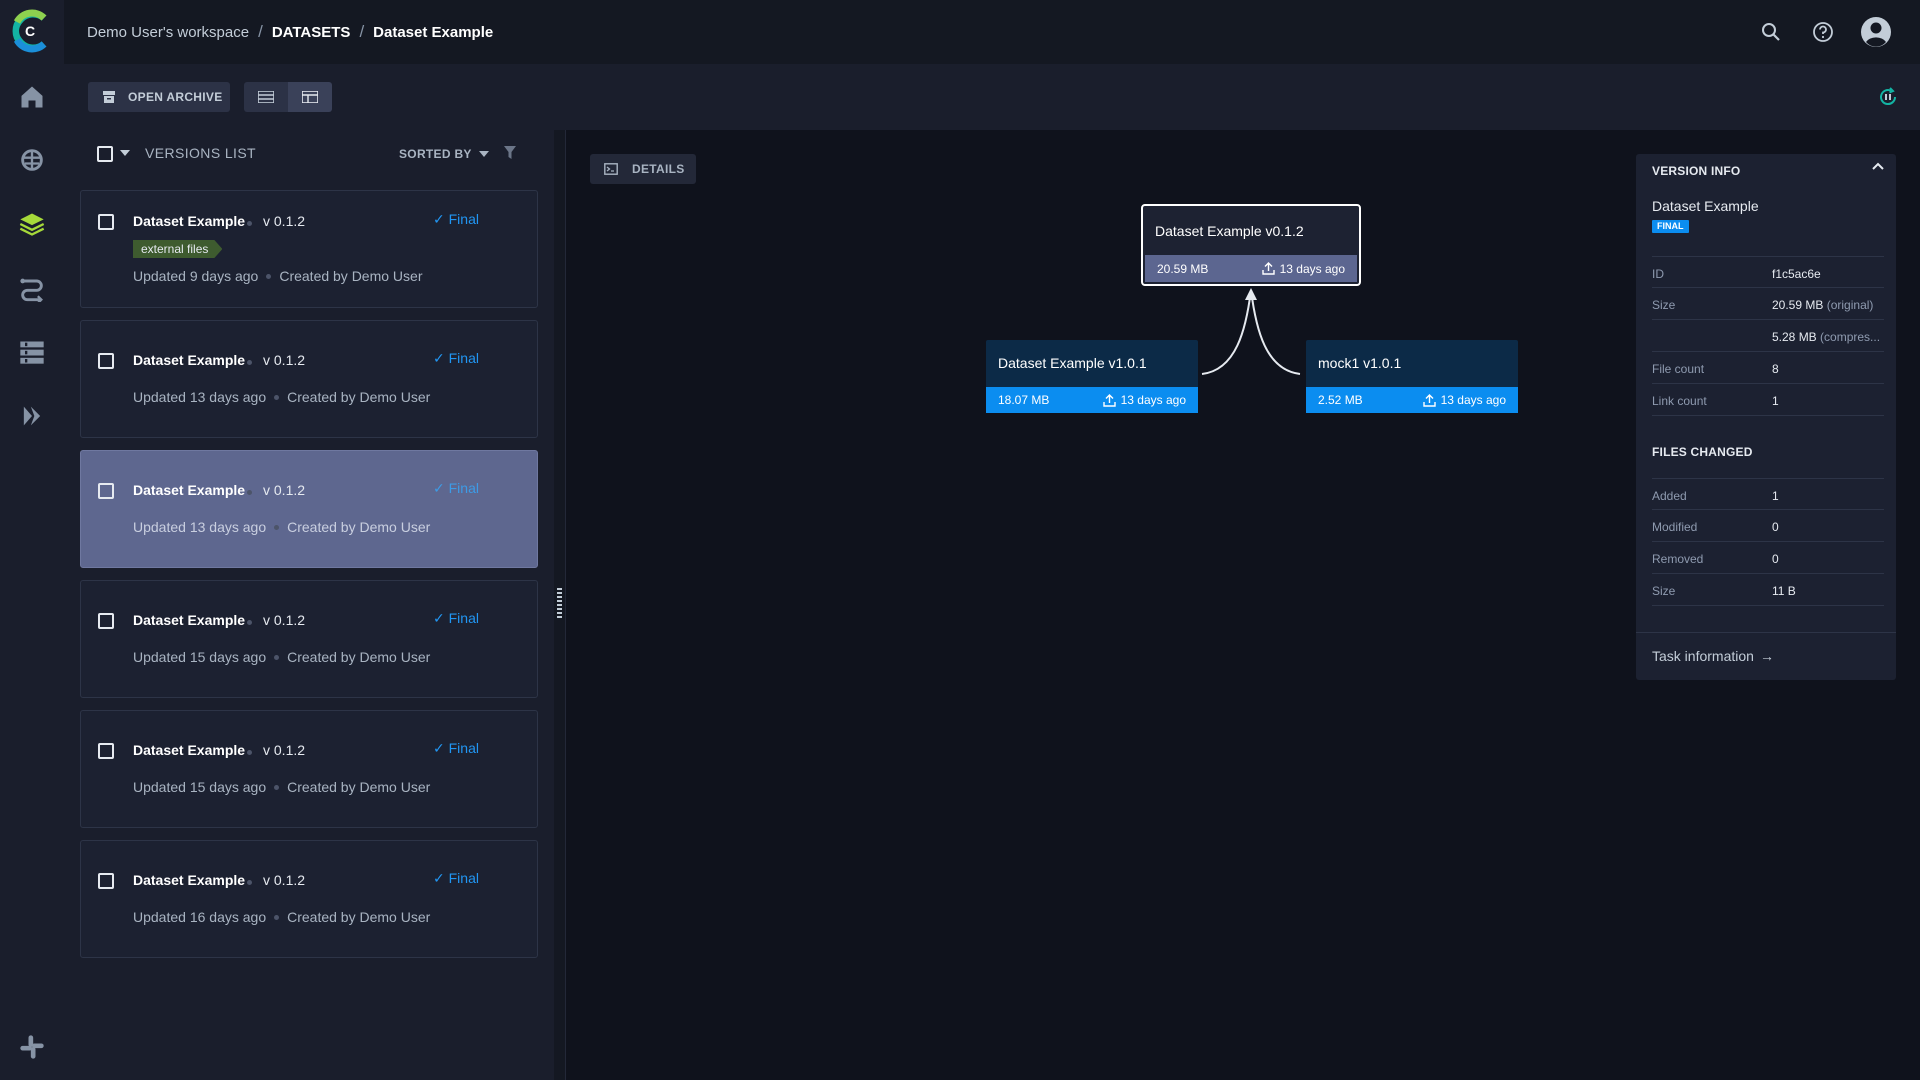 This screenshot has width=1920, height=1080. I want to click on versions-list-title: VERSIONS LIST, so click(201, 153).